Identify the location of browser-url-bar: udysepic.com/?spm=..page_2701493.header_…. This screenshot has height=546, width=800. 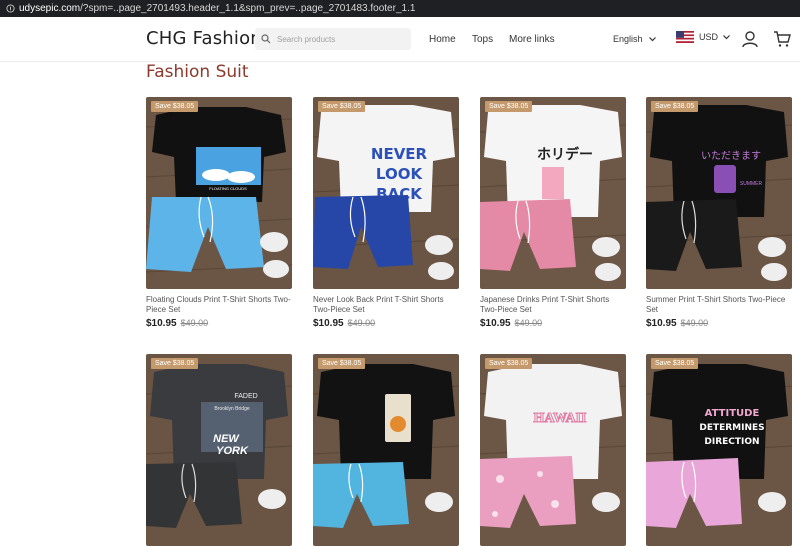
(400, 8).